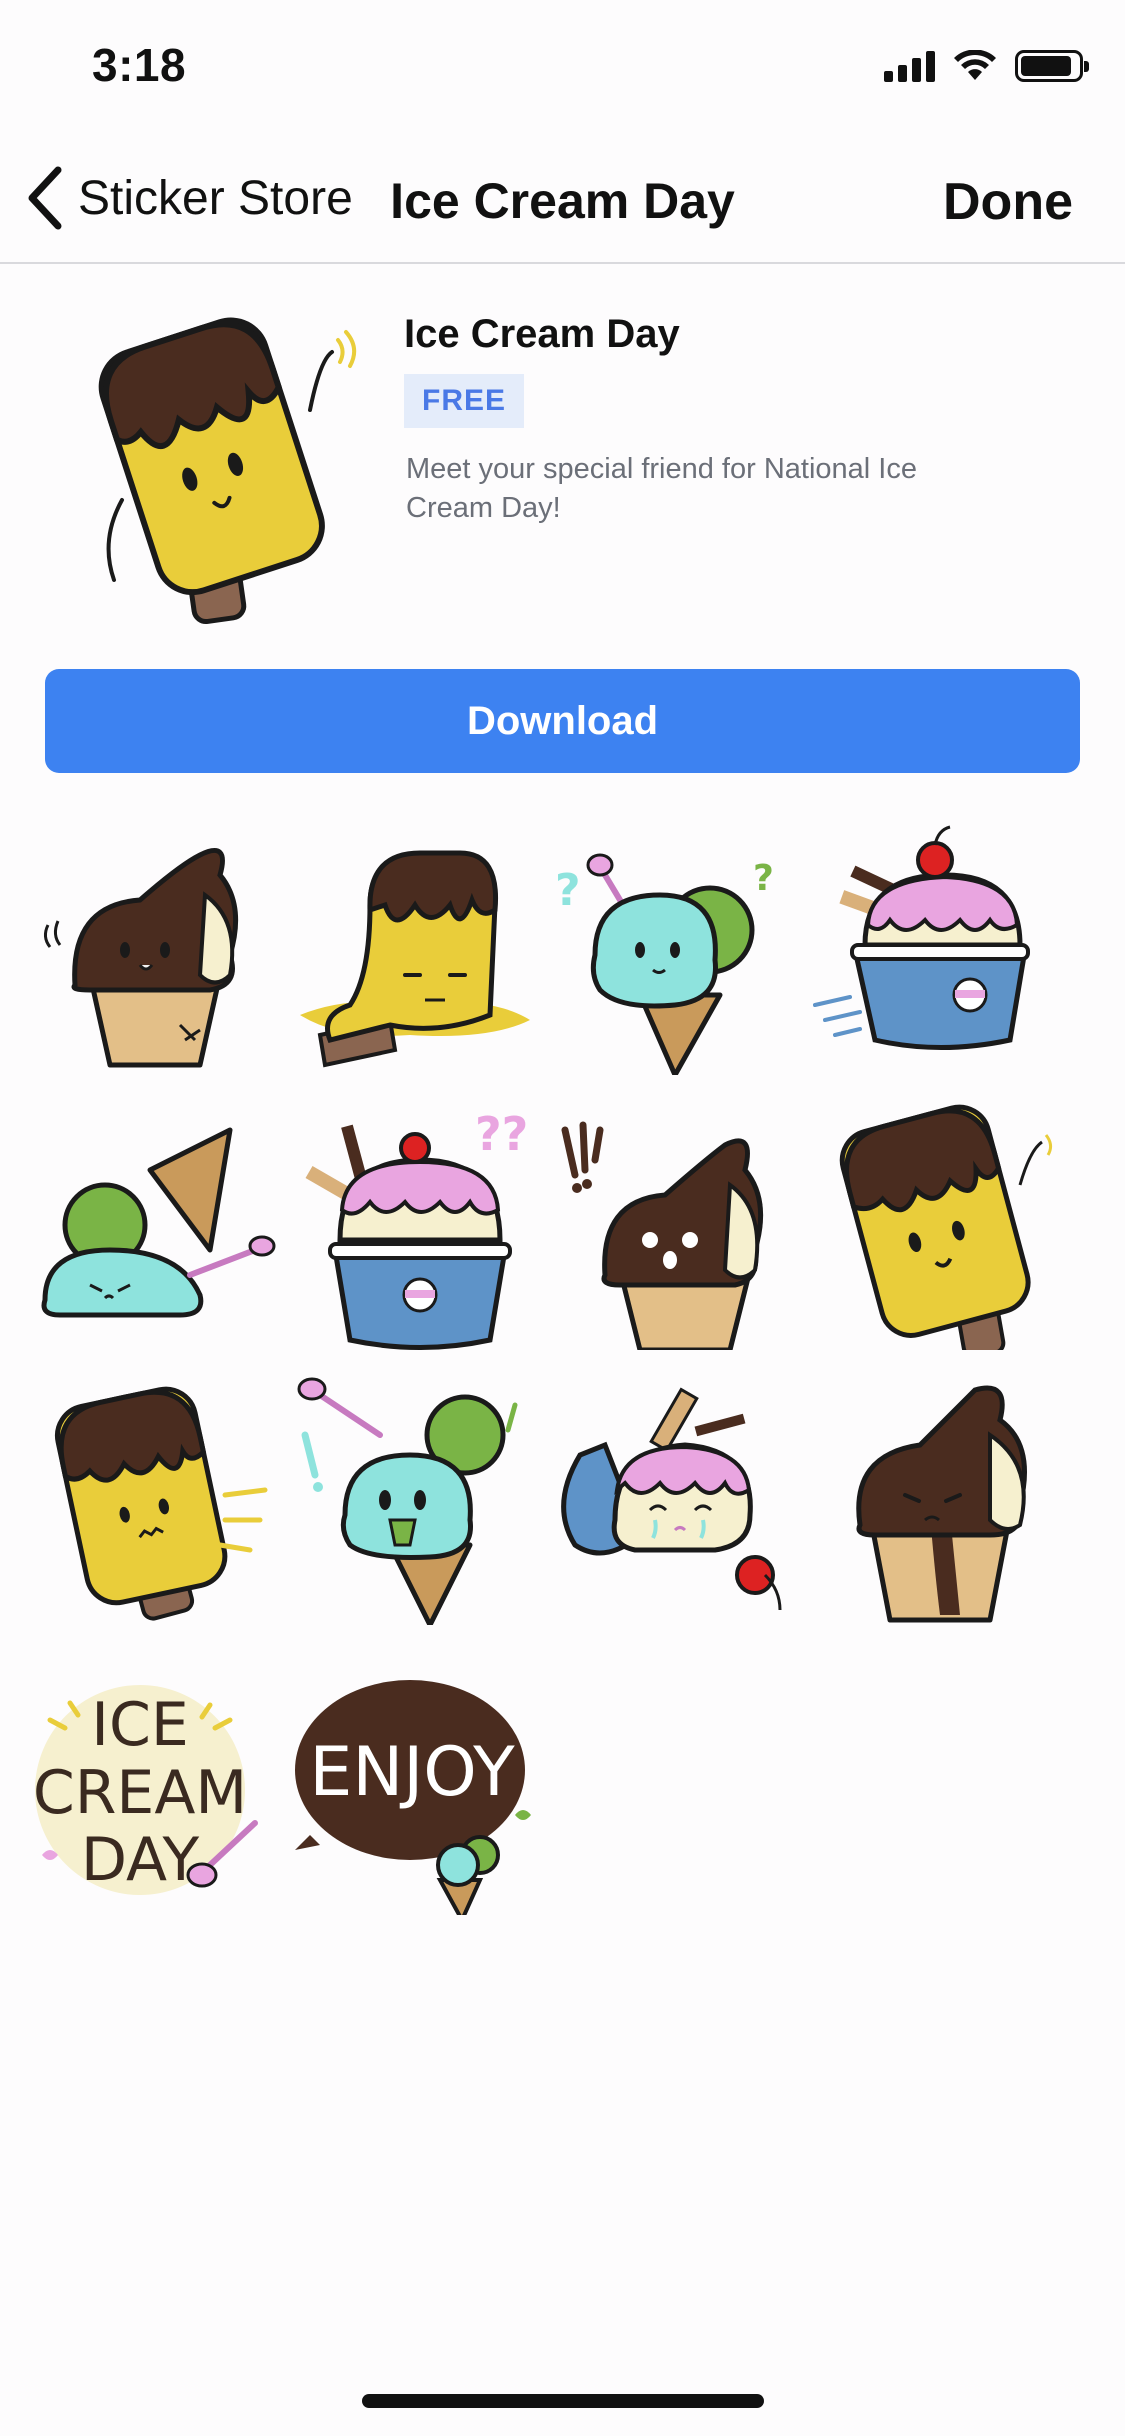 The height and width of the screenshot is (2436, 1125). What do you see at coordinates (464, 401) in the screenshot?
I see `price-badge: FREE` at bounding box center [464, 401].